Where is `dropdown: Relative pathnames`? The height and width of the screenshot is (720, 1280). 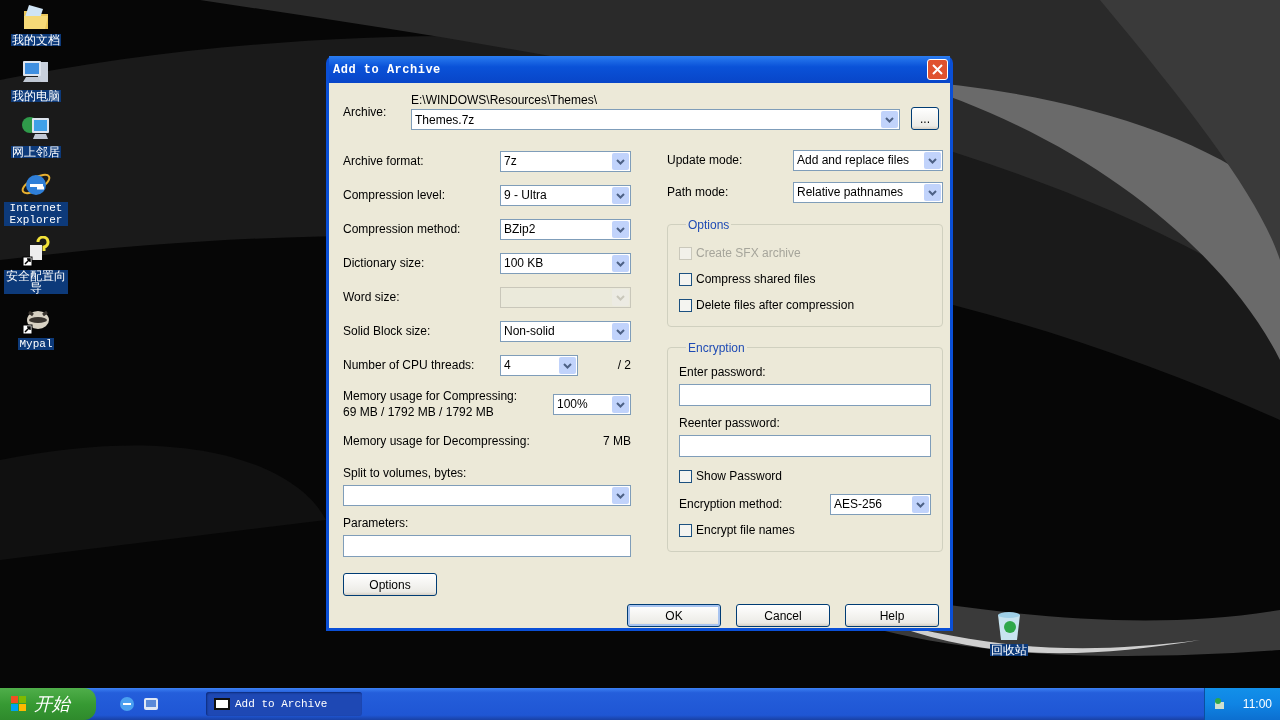 dropdown: Relative pathnames is located at coordinates (868, 192).